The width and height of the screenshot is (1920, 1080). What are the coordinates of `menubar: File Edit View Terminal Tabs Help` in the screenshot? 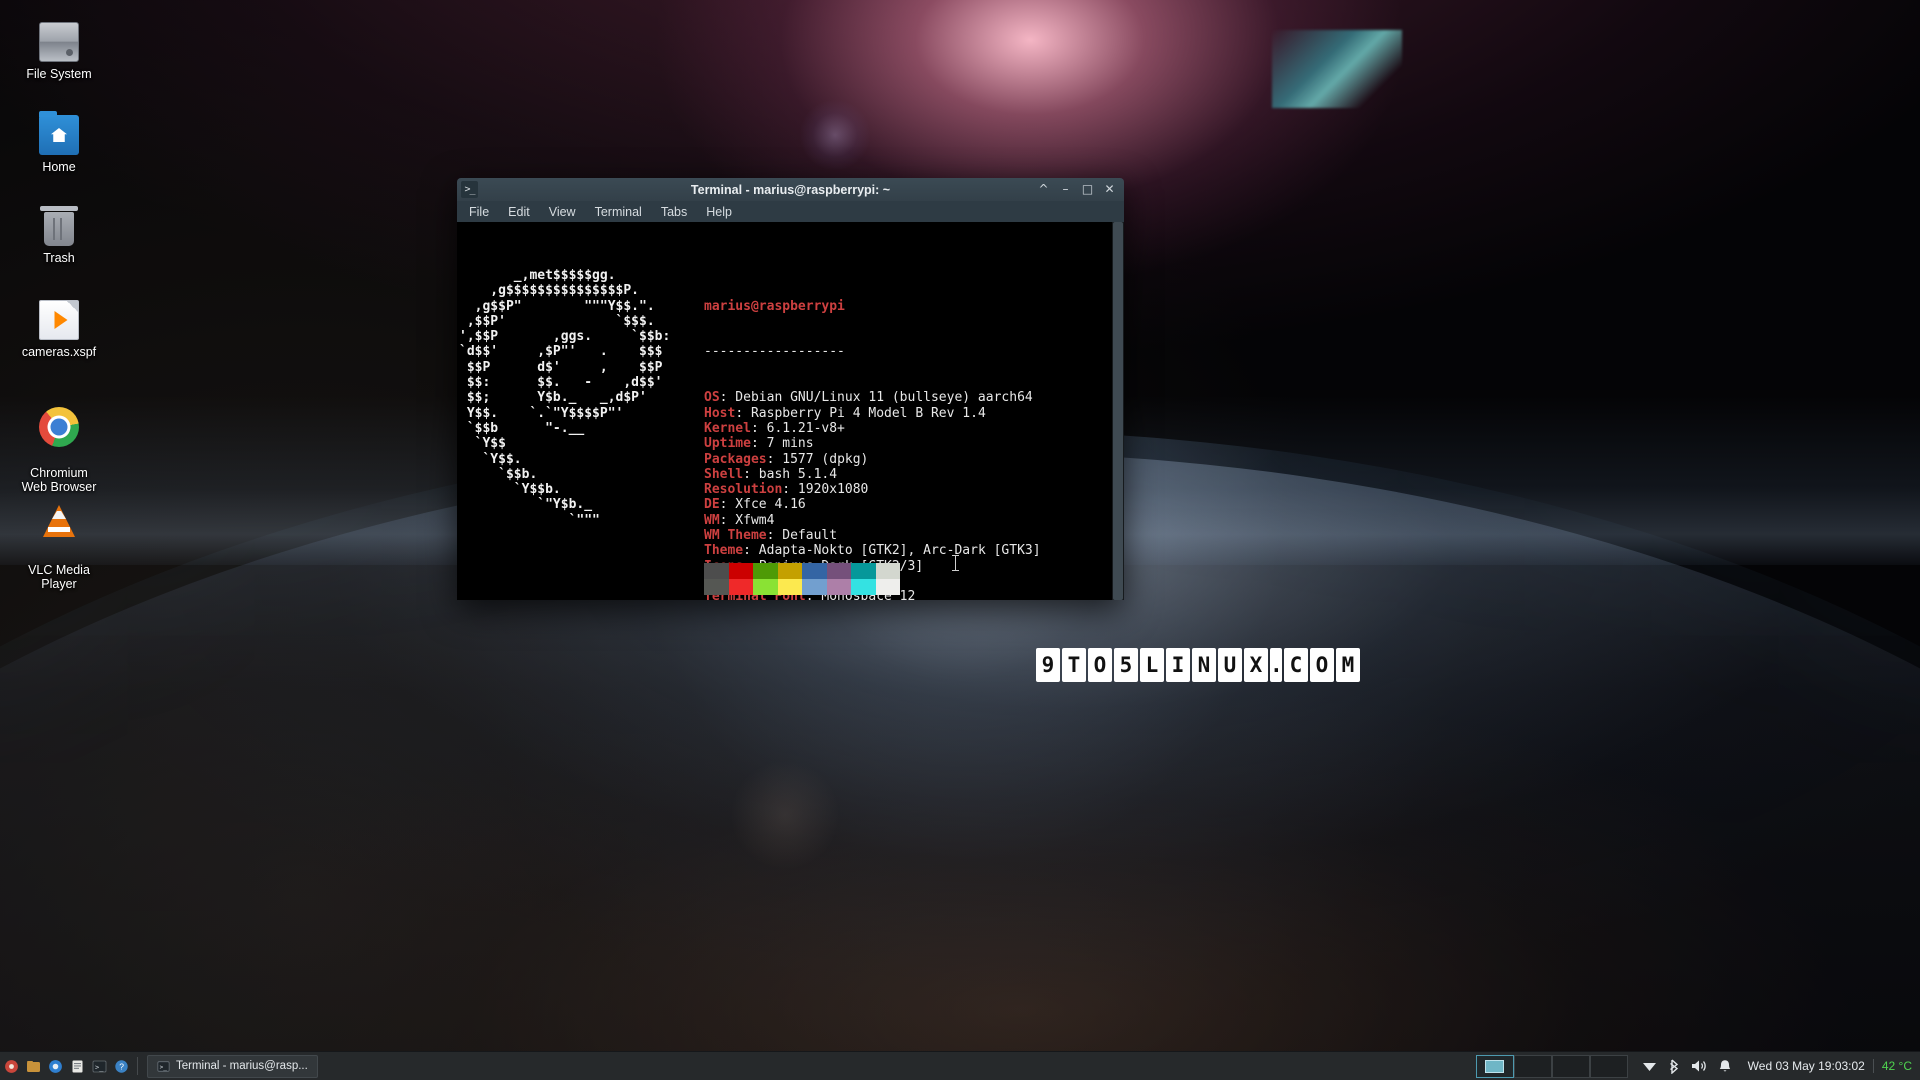 It's located at (790, 211).